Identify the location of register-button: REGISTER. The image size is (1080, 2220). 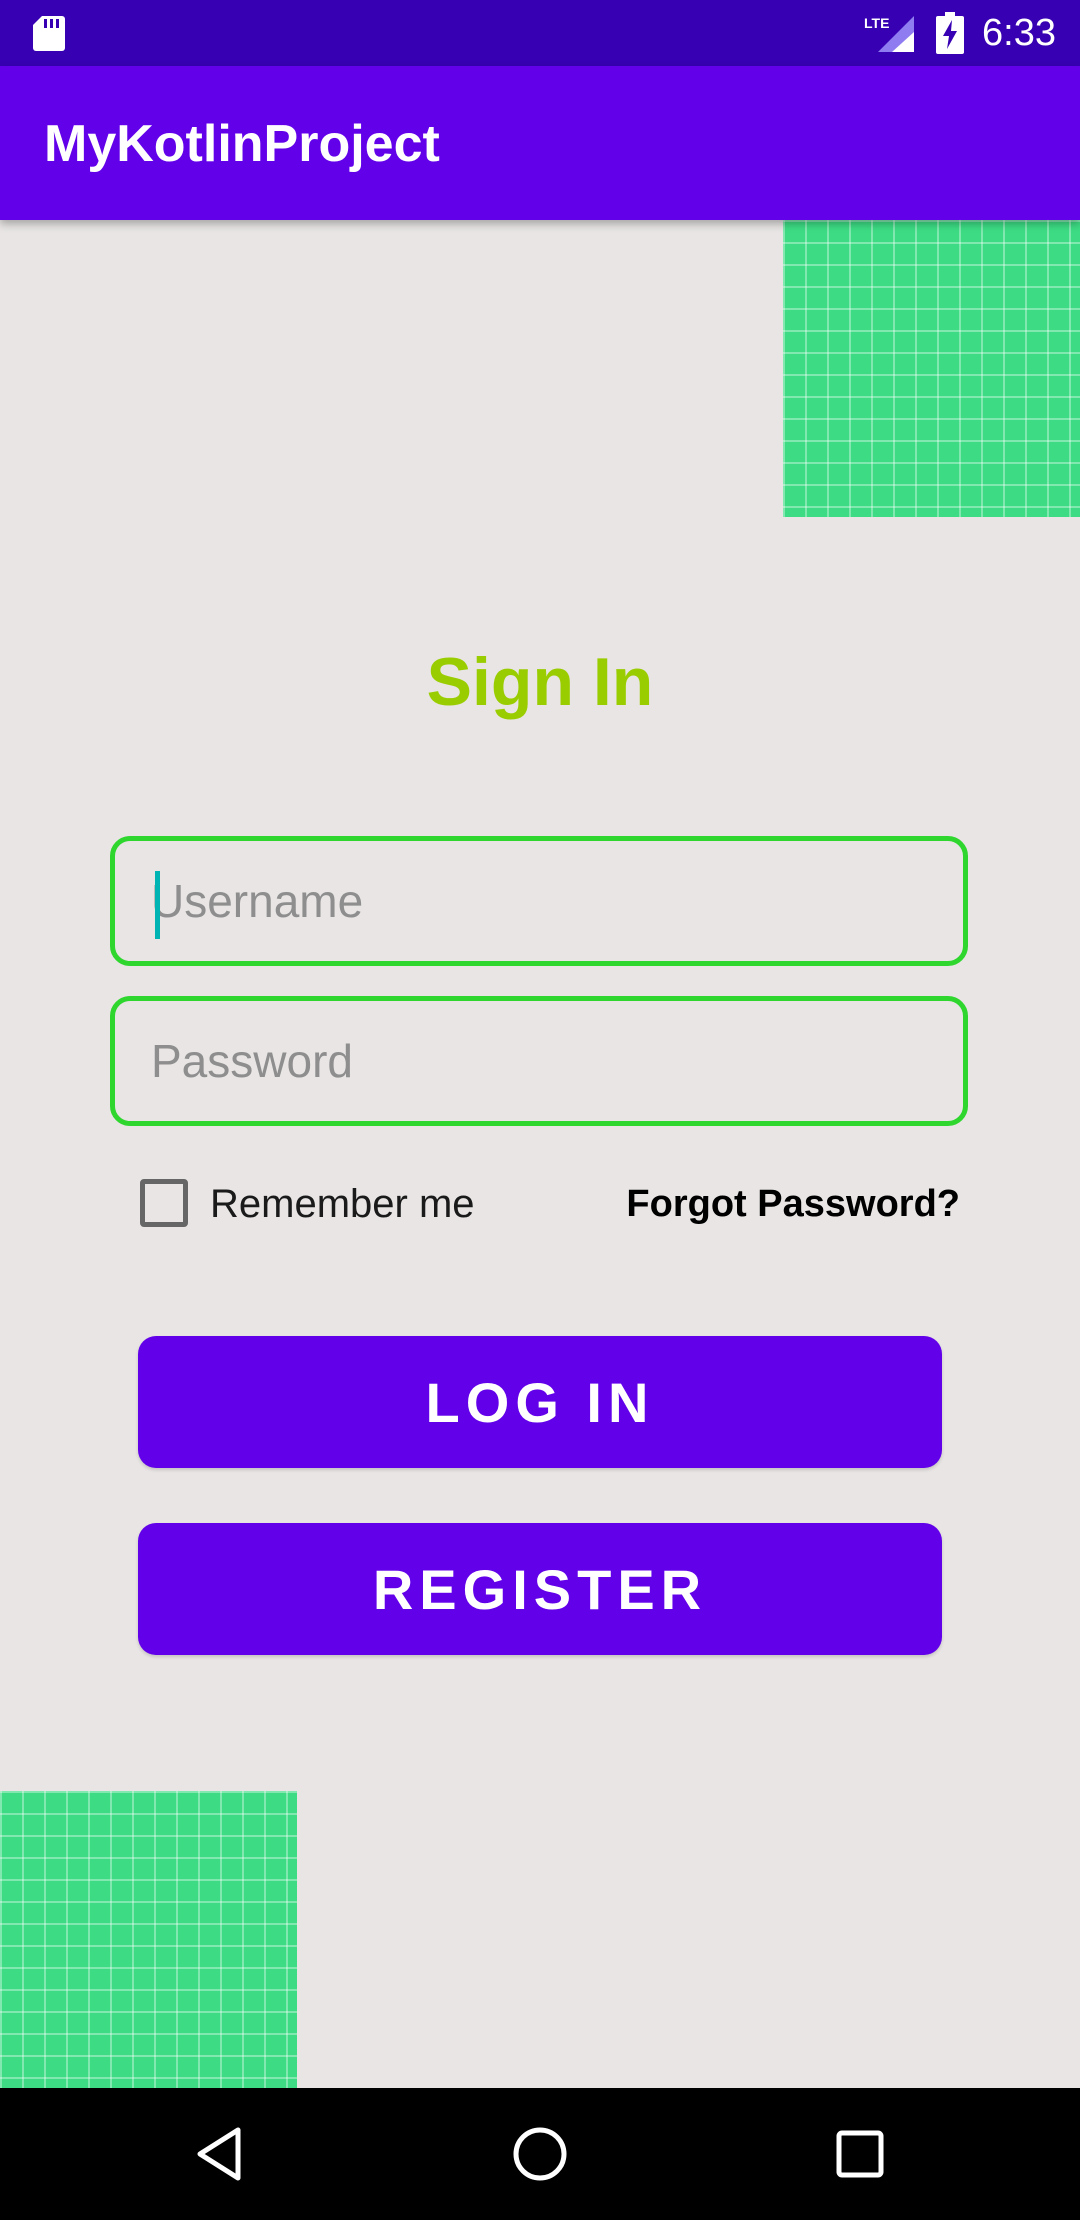
(540, 1589).